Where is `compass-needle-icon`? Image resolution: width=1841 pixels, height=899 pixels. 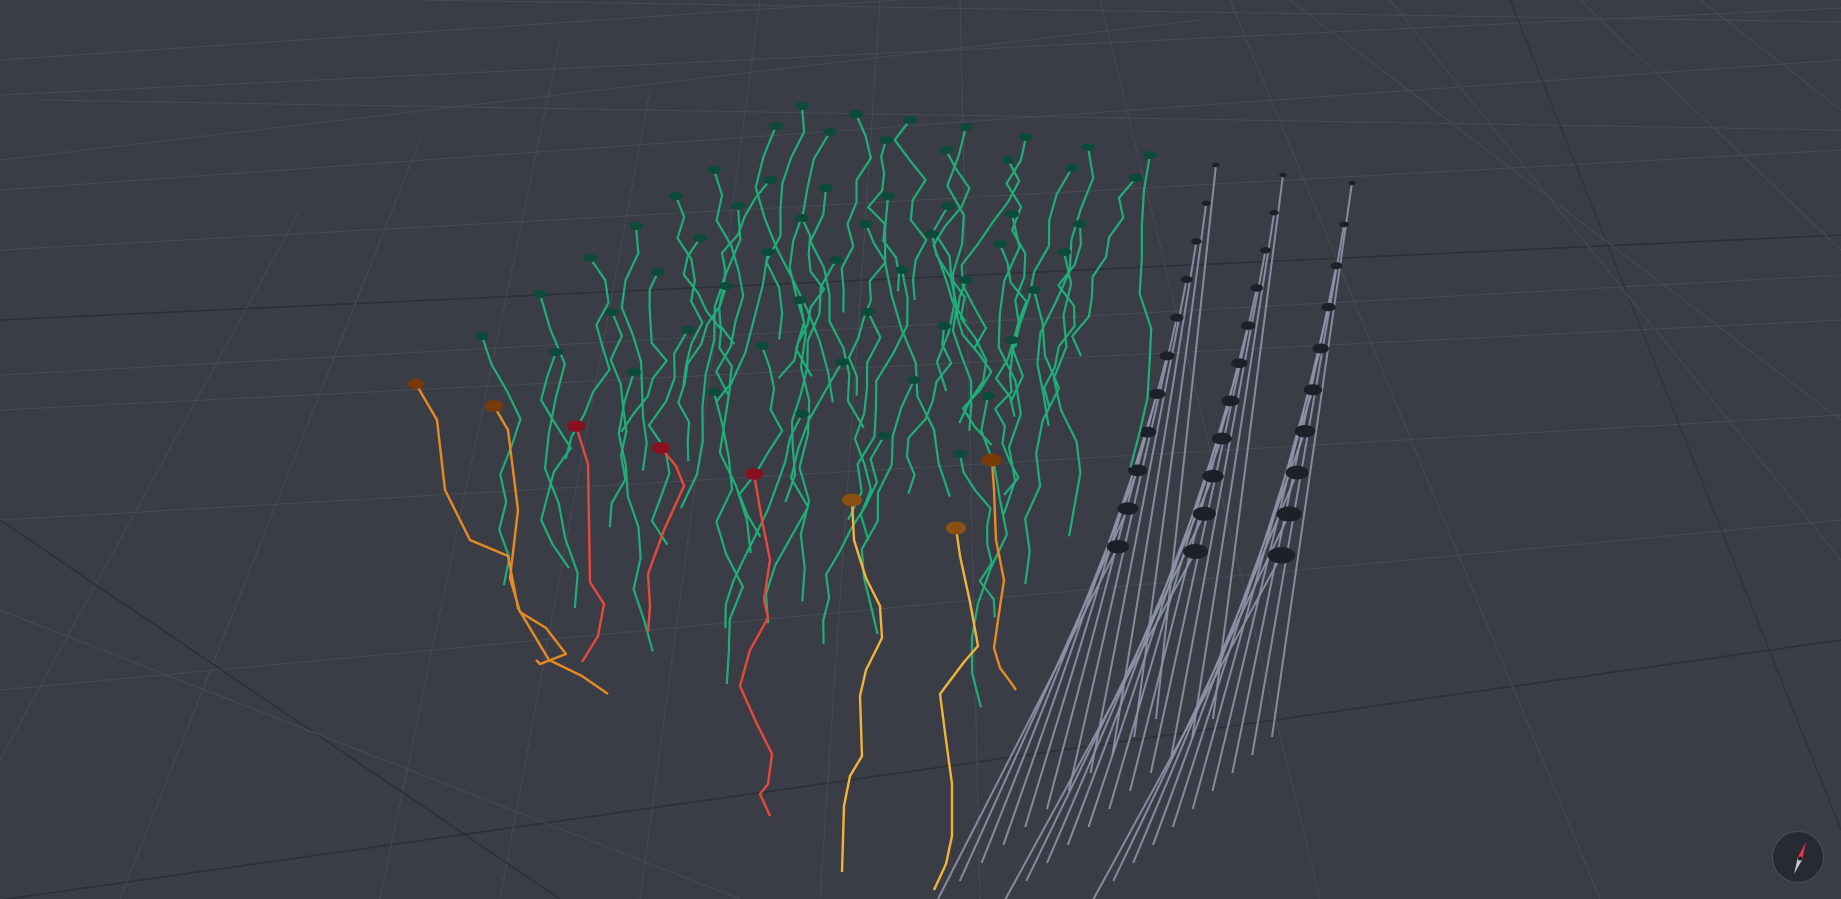 compass-needle-icon is located at coordinates (1800, 858).